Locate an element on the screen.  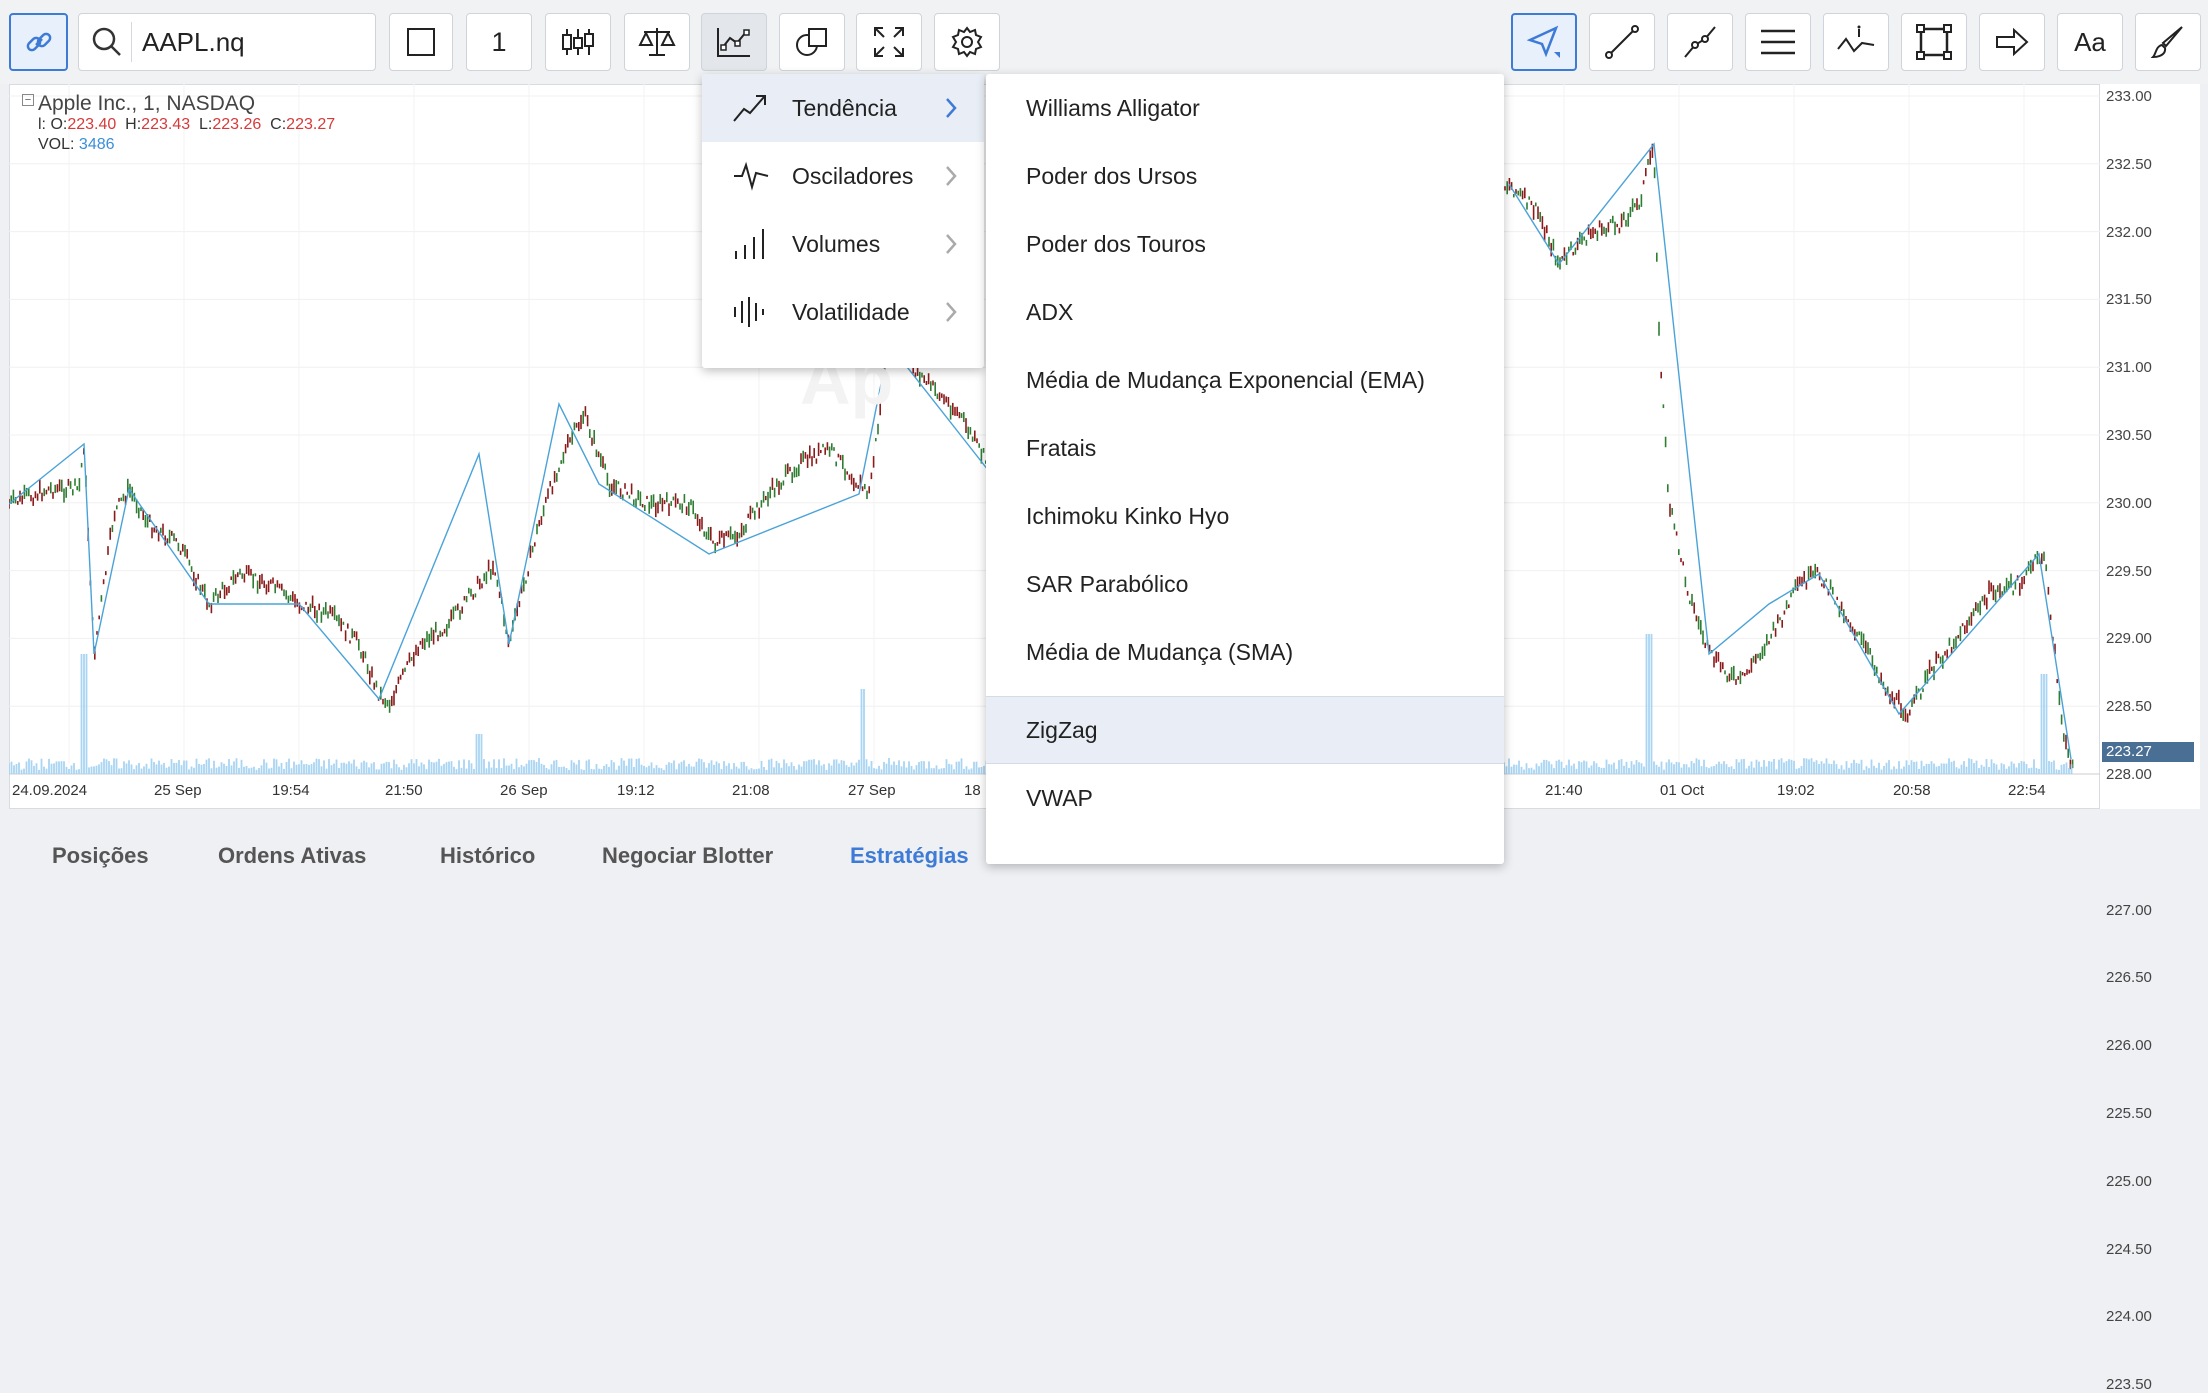
rectangle-button is located at coordinates (1934, 42).